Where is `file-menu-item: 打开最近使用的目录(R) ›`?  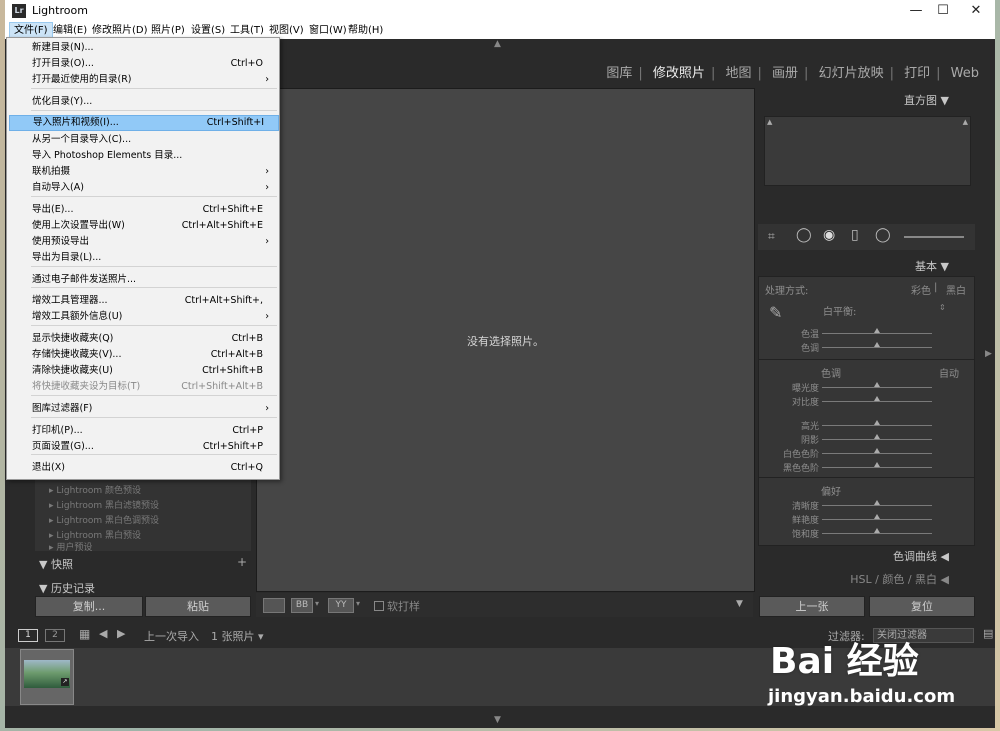
file-menu-item: 打开最近使用的目录(R) › is located at coordinates (143, 80).